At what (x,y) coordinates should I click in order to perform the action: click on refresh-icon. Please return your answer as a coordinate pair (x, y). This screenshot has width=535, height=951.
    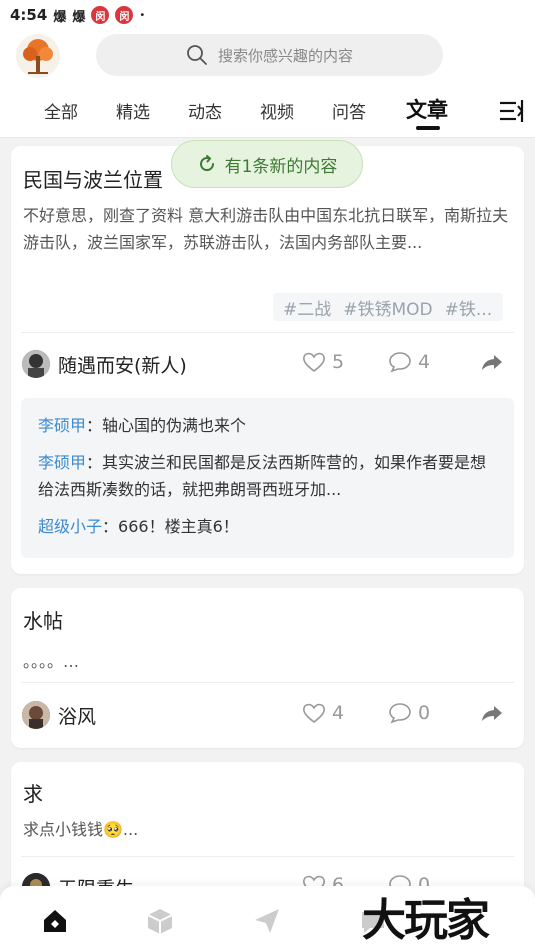
    Looking at the image, I should click on (206, 163).